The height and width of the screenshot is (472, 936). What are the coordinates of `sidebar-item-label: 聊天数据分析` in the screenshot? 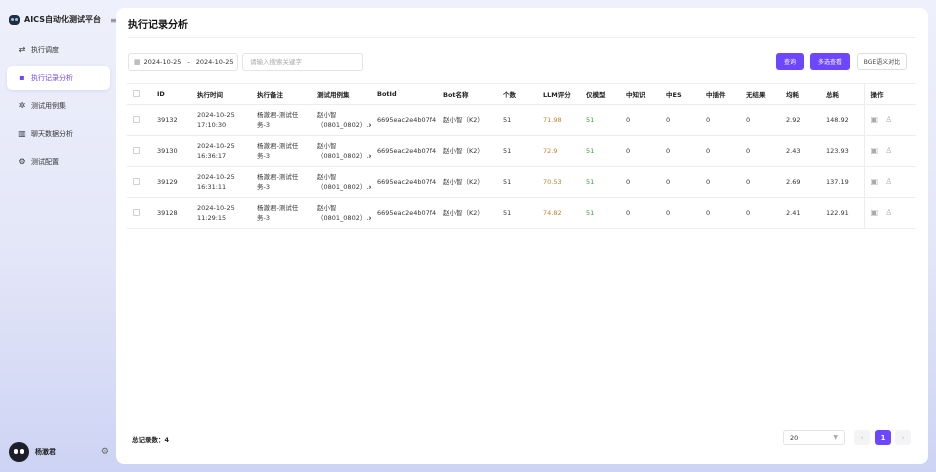 It's located at (52, 134).